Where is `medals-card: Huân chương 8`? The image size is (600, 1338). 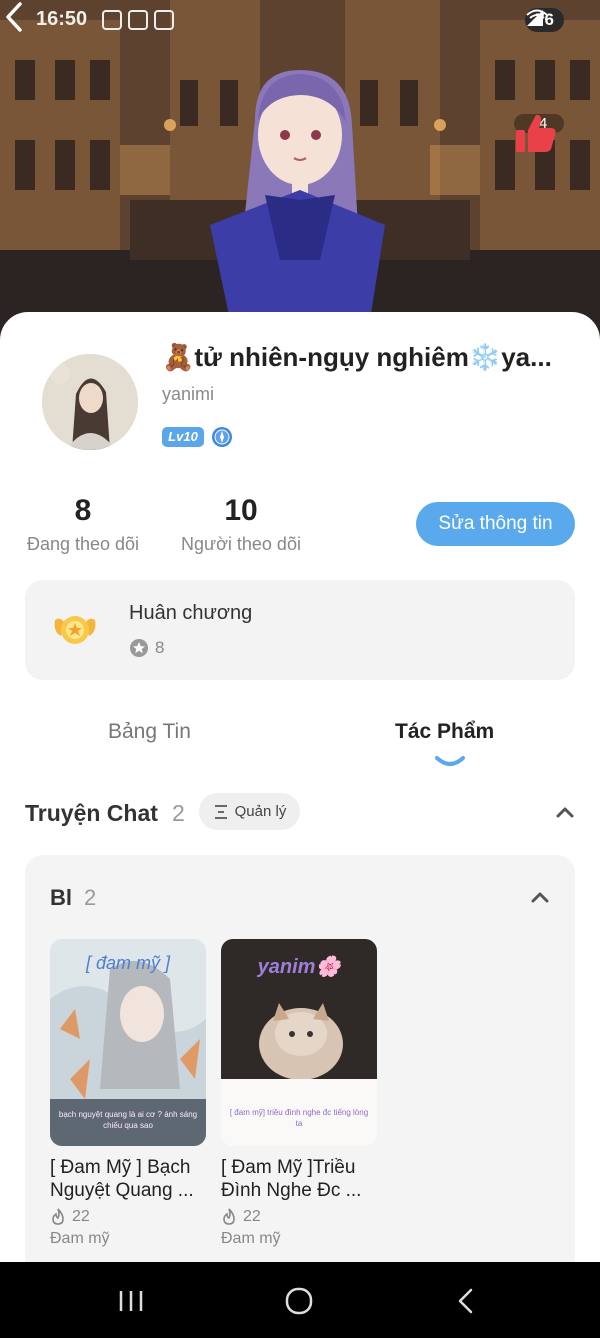 medals-card: Huân chương 8 is located at coordinates (300, 630).